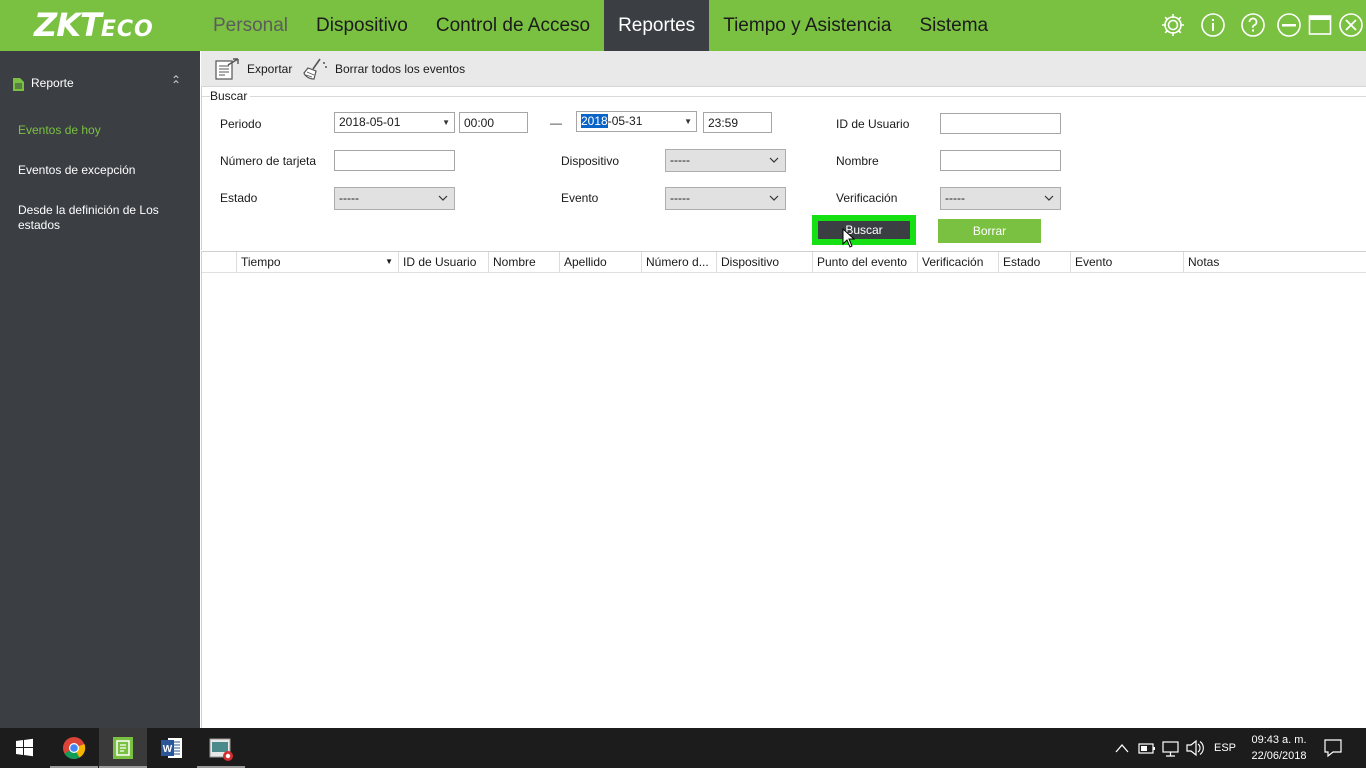  Describe the element at coordinates (94, 25) in the screenshot. I see `zkteco-logo: ZKTECO` at that location.